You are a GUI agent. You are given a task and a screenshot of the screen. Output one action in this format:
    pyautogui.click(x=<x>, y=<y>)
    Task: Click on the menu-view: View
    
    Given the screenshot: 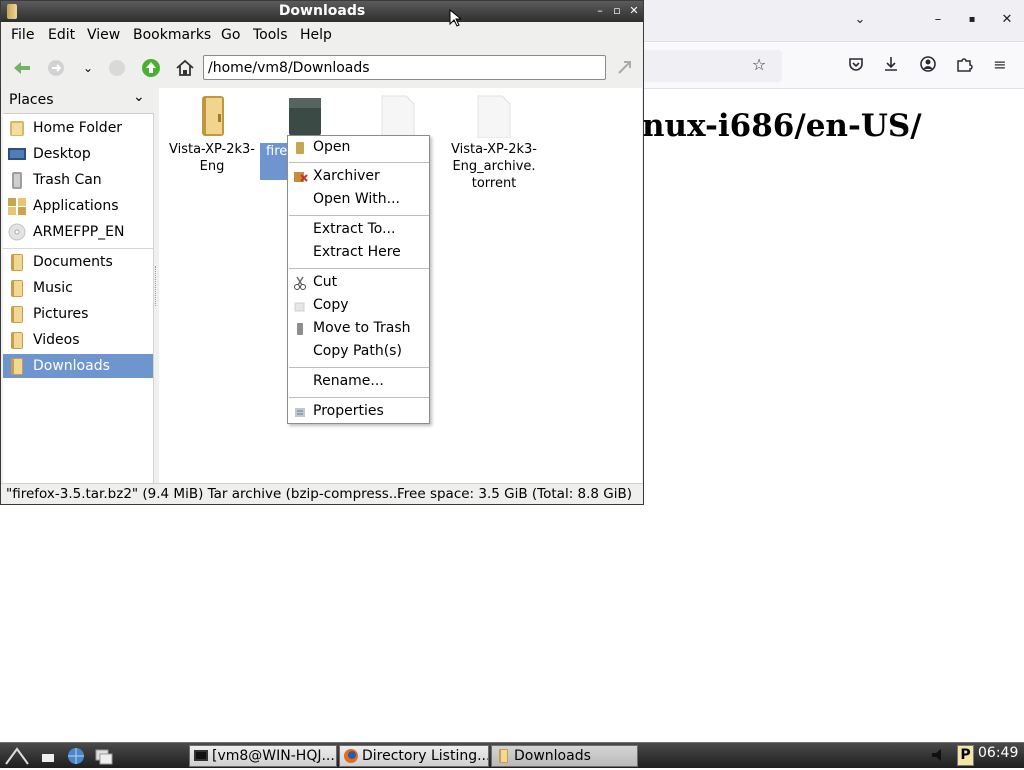 What is the action you would take?
    pyautogui.click(x=103, y=35)
    